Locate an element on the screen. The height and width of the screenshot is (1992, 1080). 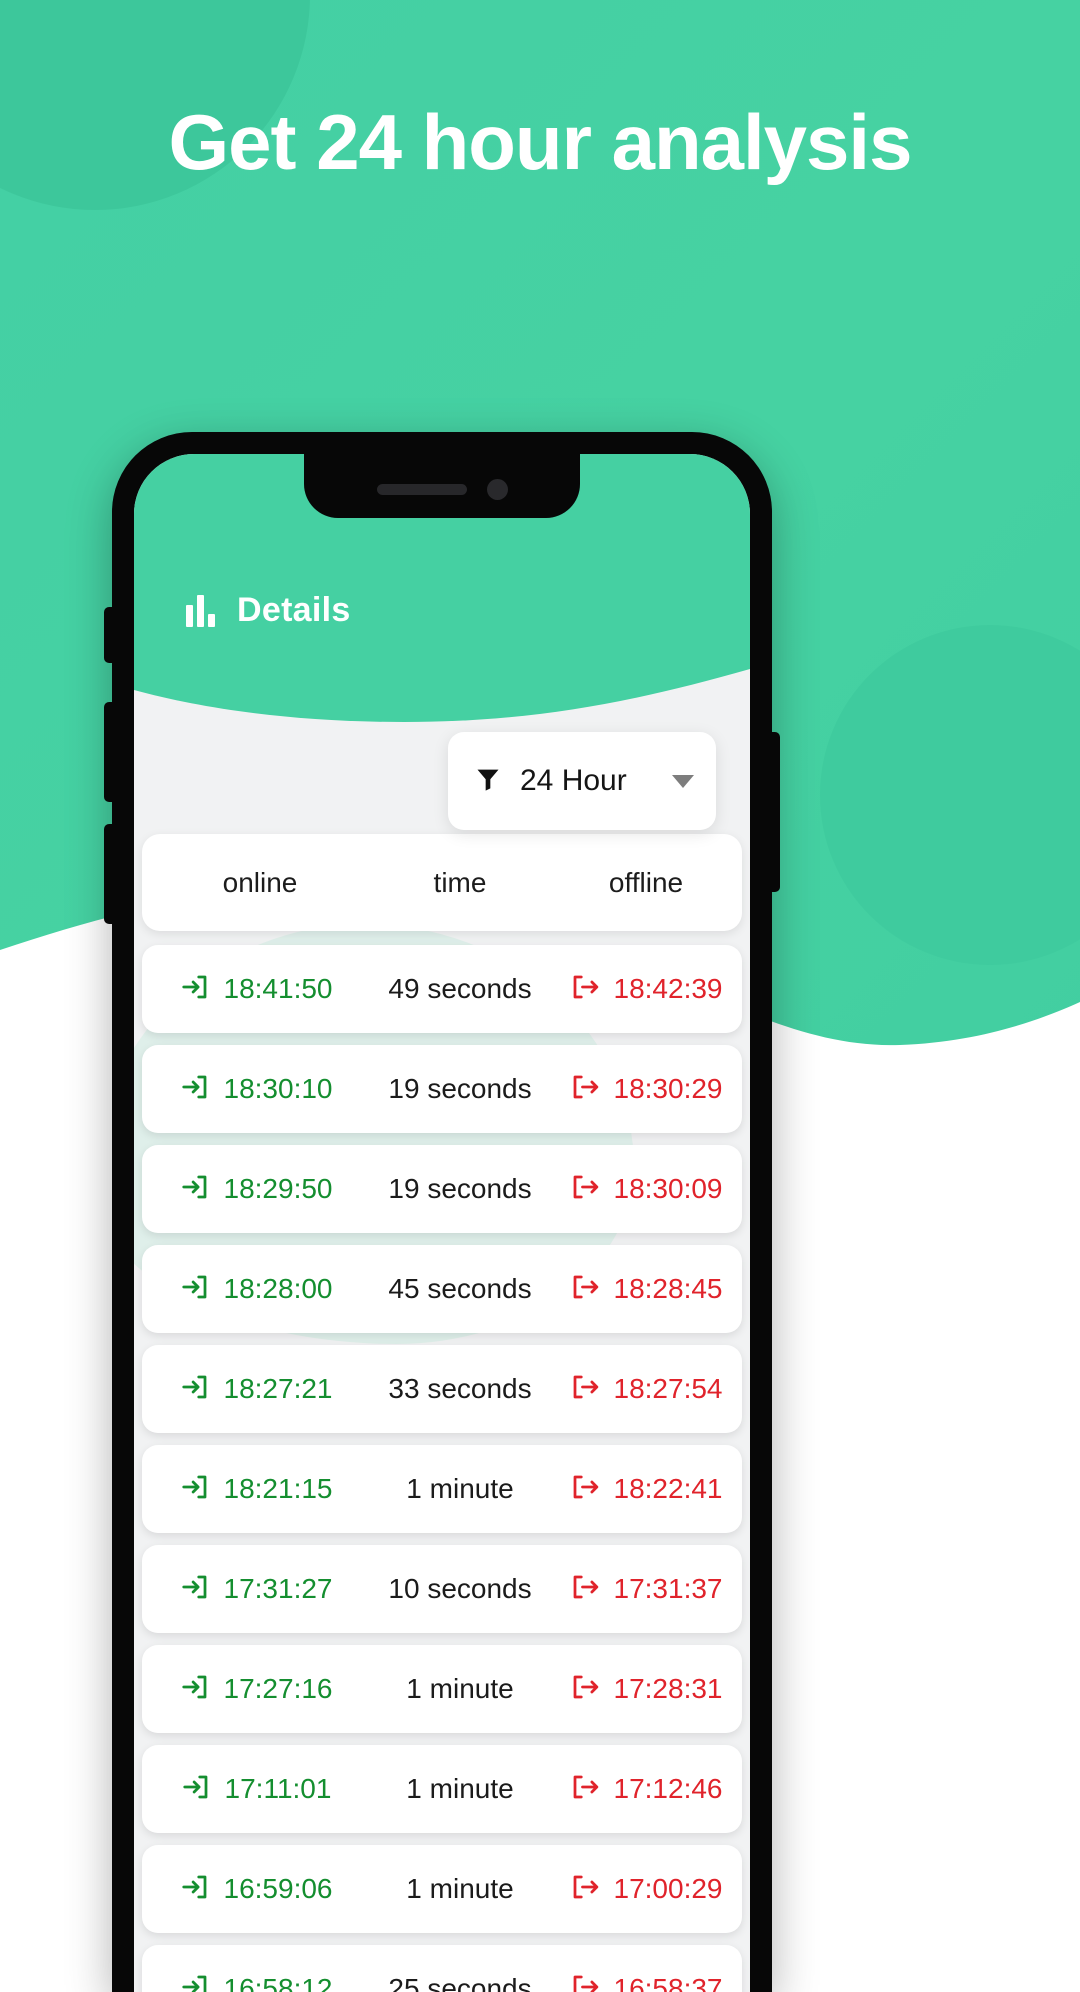
app-title: Details is located at coordinates (294, 610).